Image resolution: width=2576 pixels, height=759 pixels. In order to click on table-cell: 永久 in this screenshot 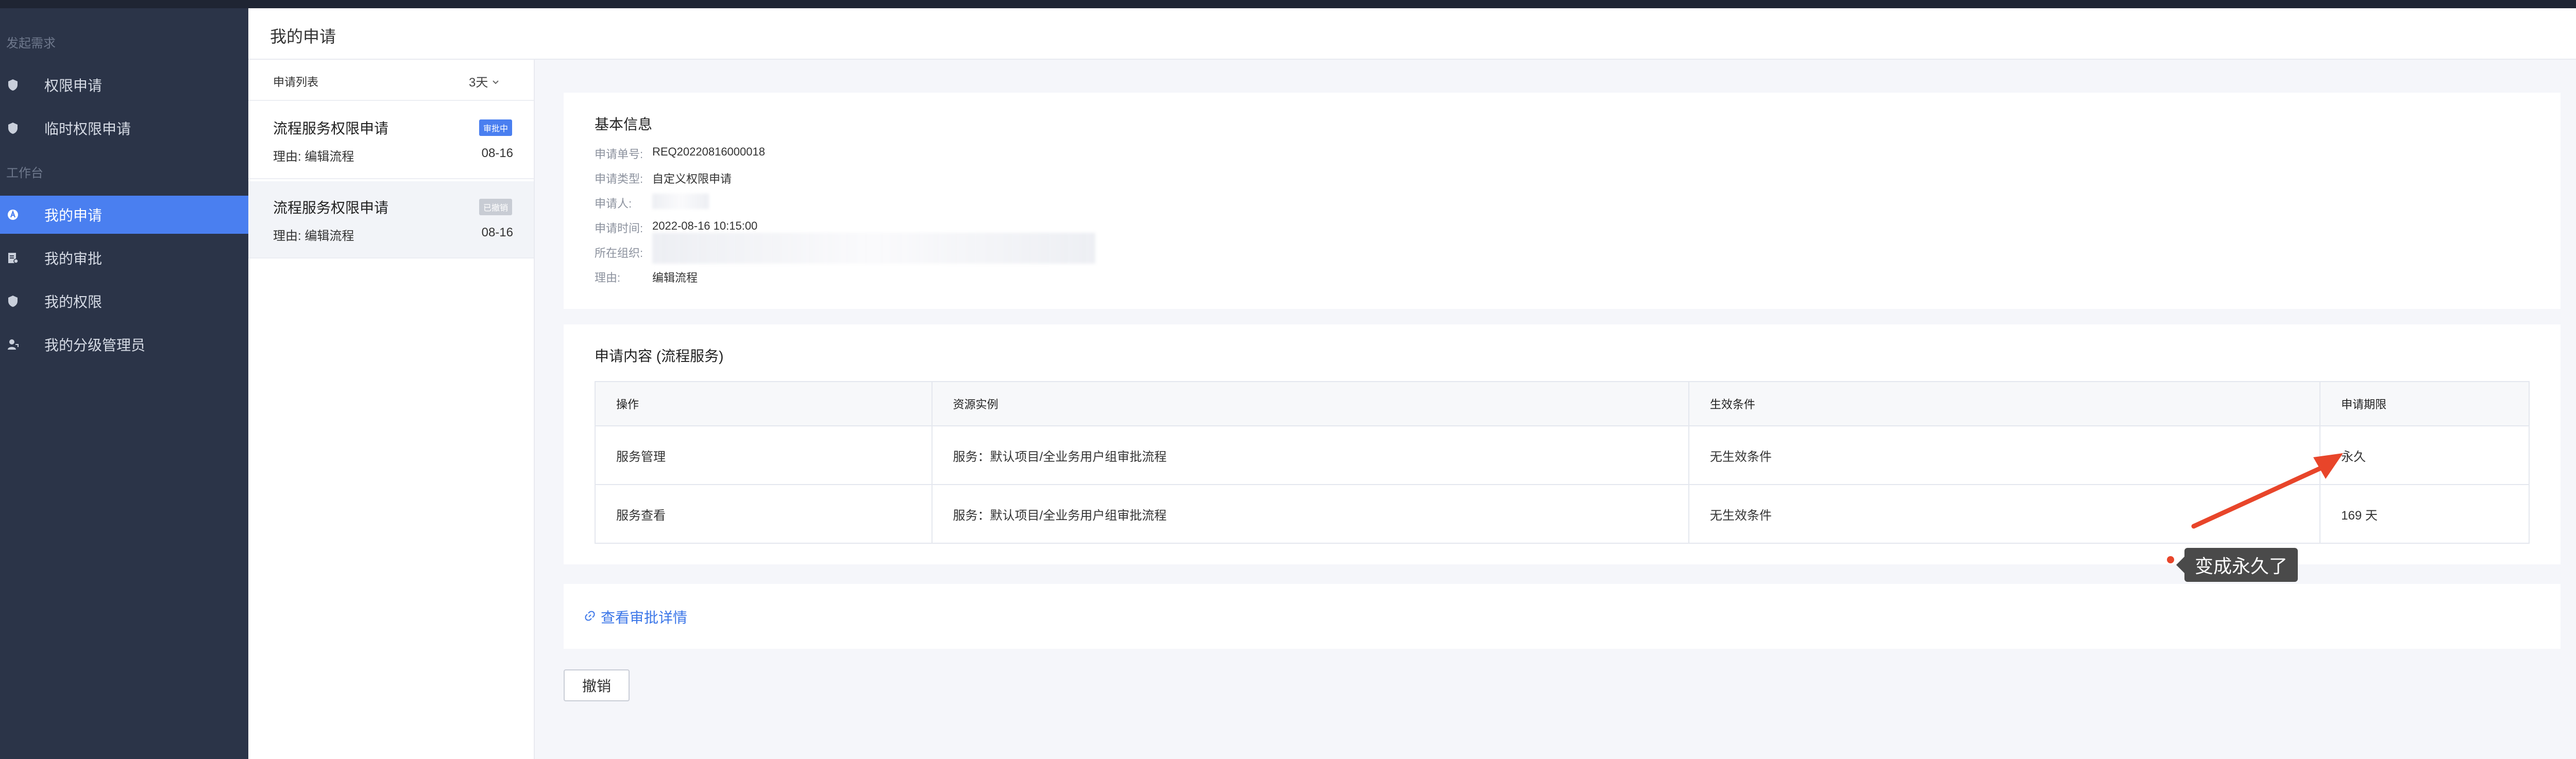, I will do `click(2424, 455)`.